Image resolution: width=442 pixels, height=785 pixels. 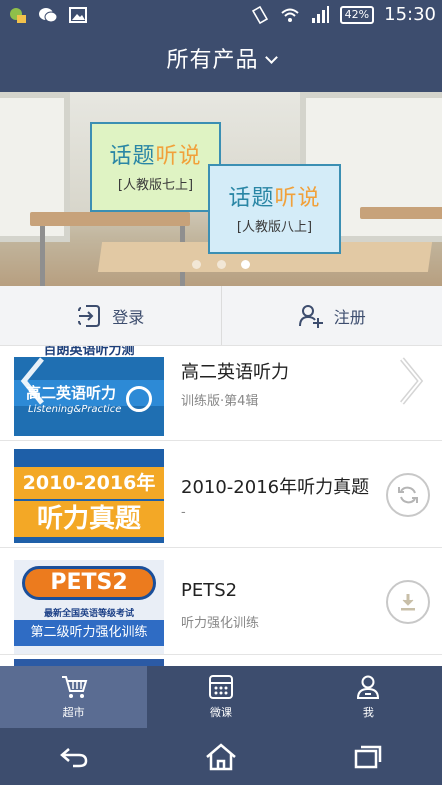 What do you see at coordinates (221, 15) in the screenshot?
I see `status-bar: 42% 15:30` at bounding box center [221, 15].